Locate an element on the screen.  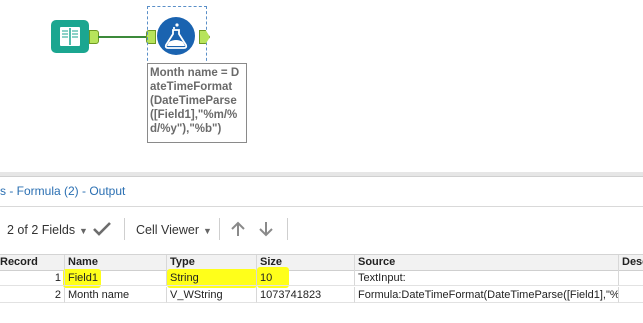
type-cell: V_WString is located at coordinates (212, 295).